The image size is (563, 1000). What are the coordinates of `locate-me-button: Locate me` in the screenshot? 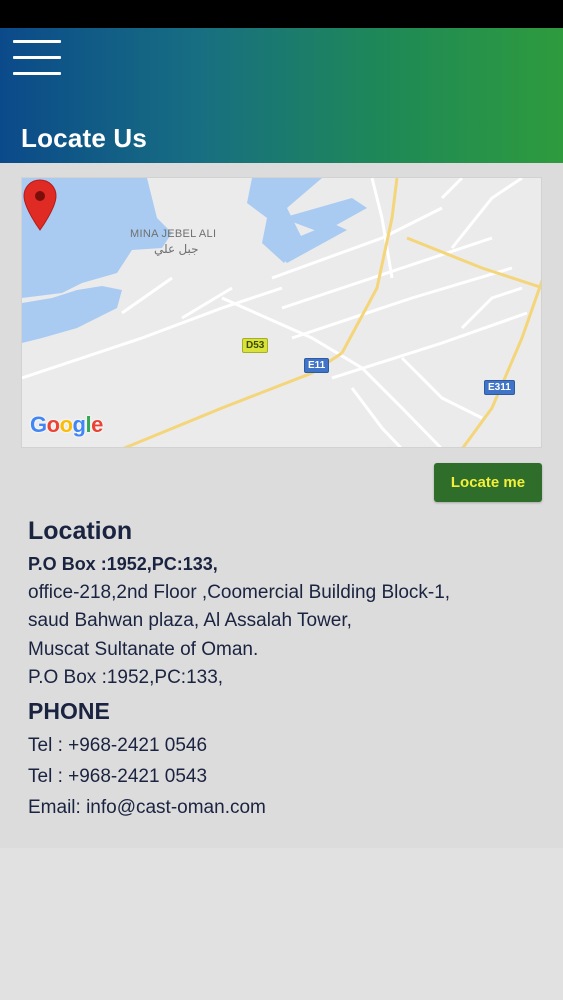 It's located at (488, 482).